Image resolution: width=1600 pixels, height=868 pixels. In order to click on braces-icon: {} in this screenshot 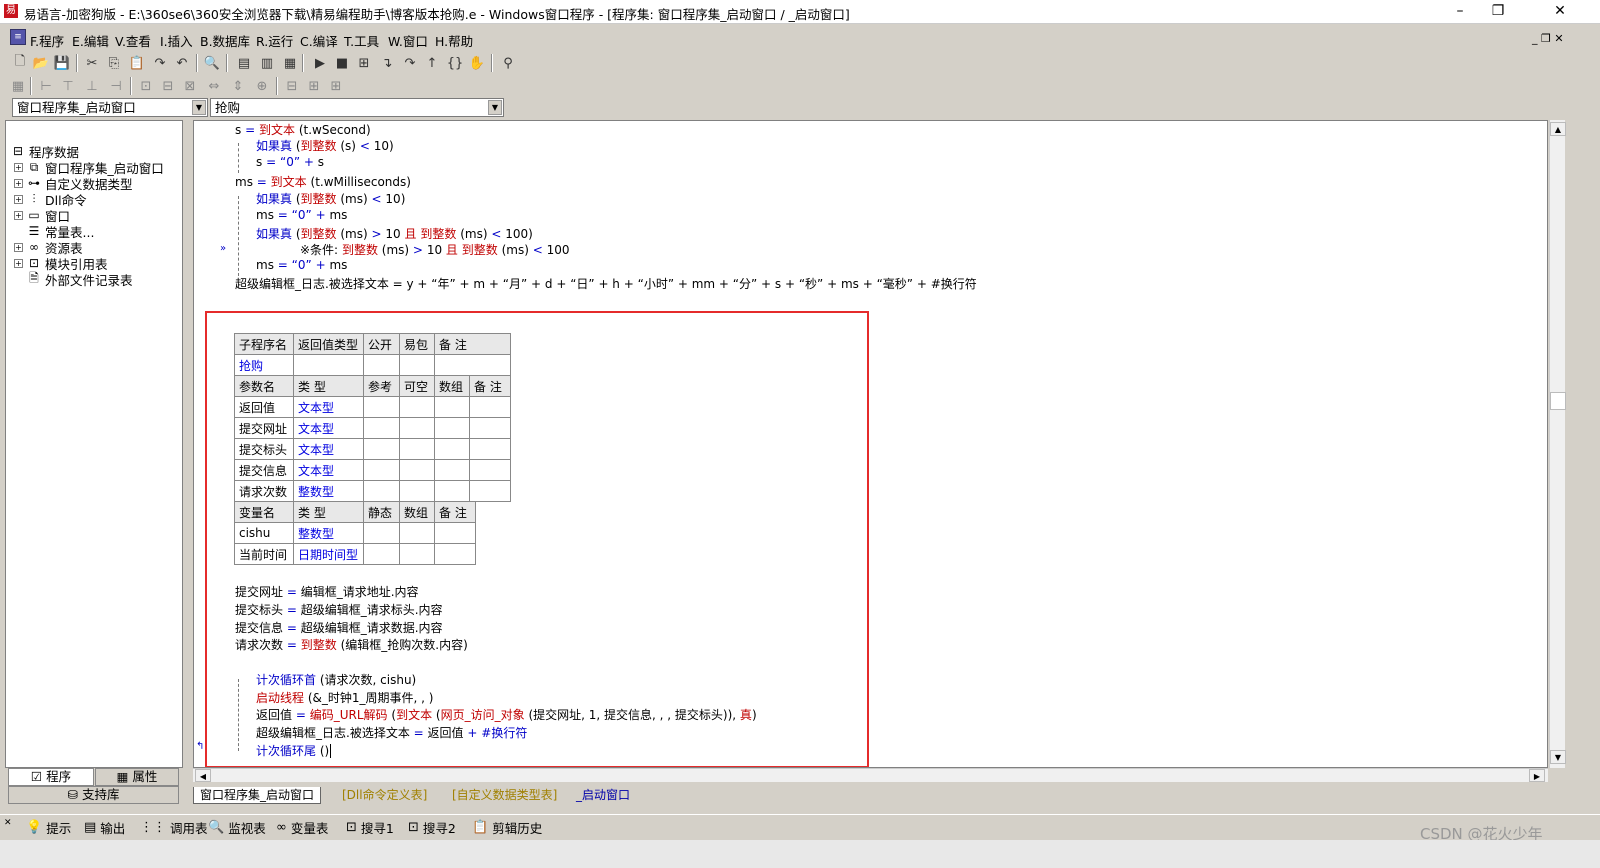, I will do `click(455, 63)`.